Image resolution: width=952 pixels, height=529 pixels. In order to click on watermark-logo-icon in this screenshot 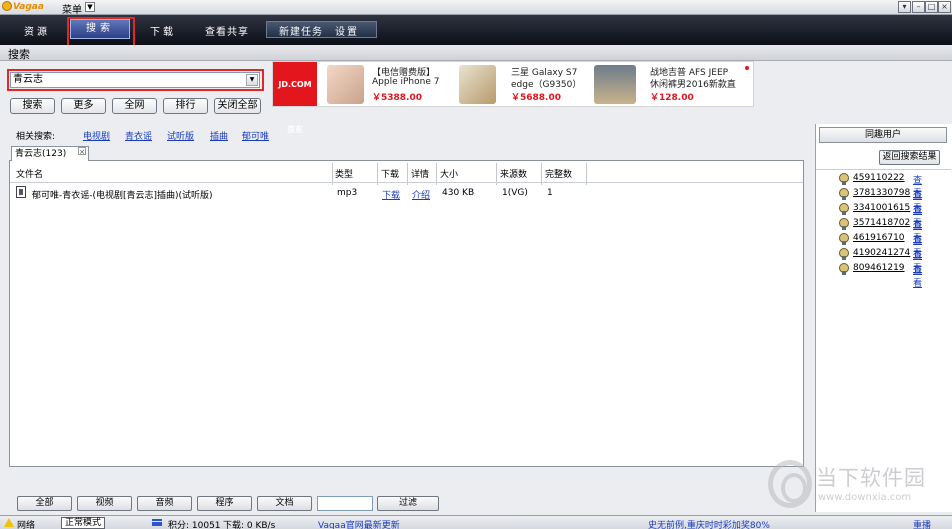, I will do `click(790, 484)`.